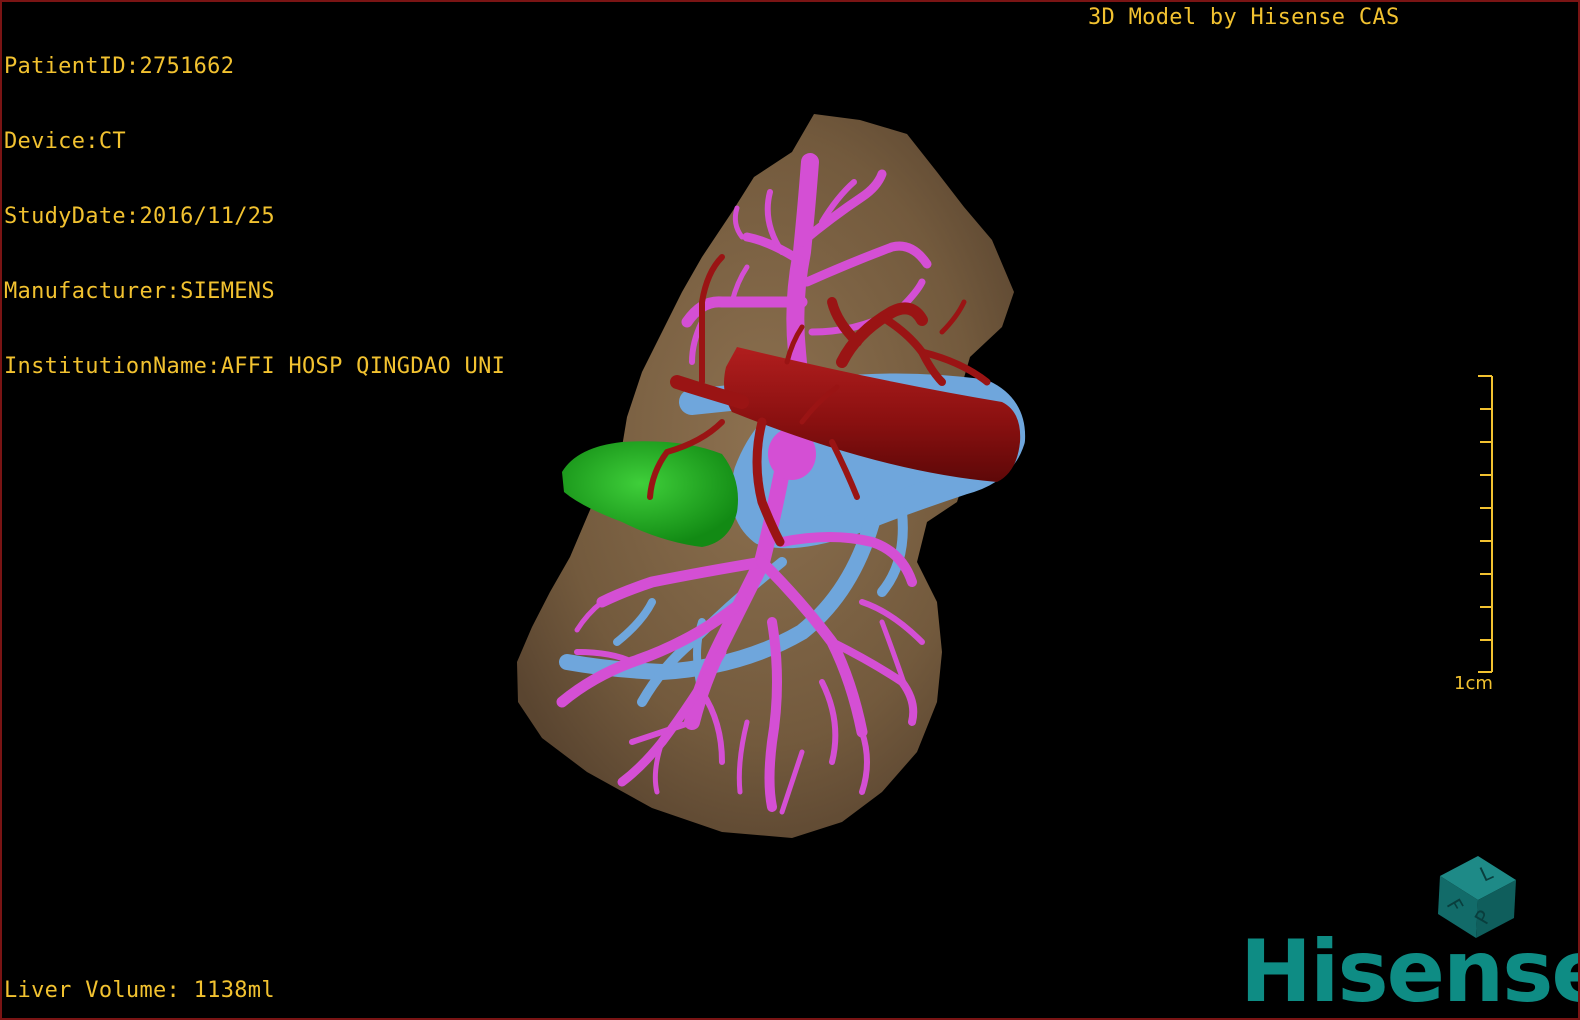  What do you see at coordinates (255, 366) in the screenshot?
I see `institution-name: InstitutionName:AFFI HOSP QINGDAO UNI` at bounding box center [255, 366].